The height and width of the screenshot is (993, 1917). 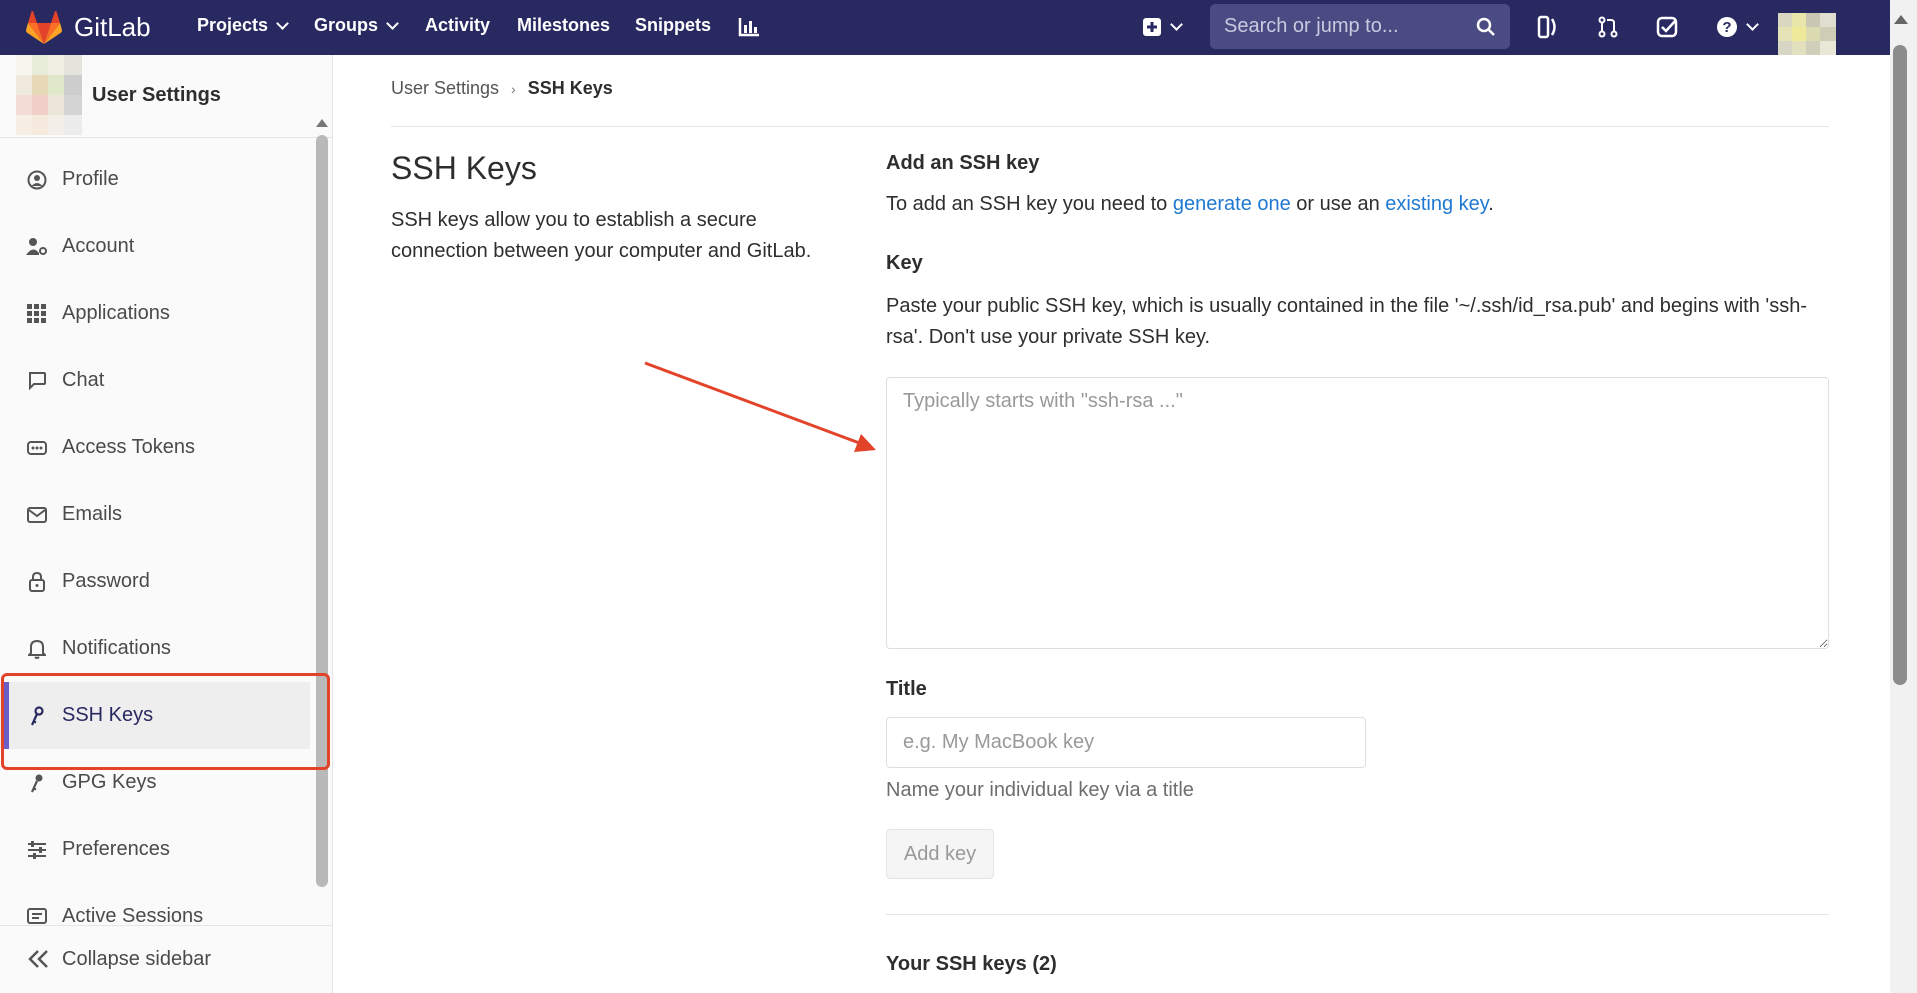 What do you see at coordinates (1338, 204) in the screenshot?
I see `intro-text: or use an` at bounding box center [1338, 204].